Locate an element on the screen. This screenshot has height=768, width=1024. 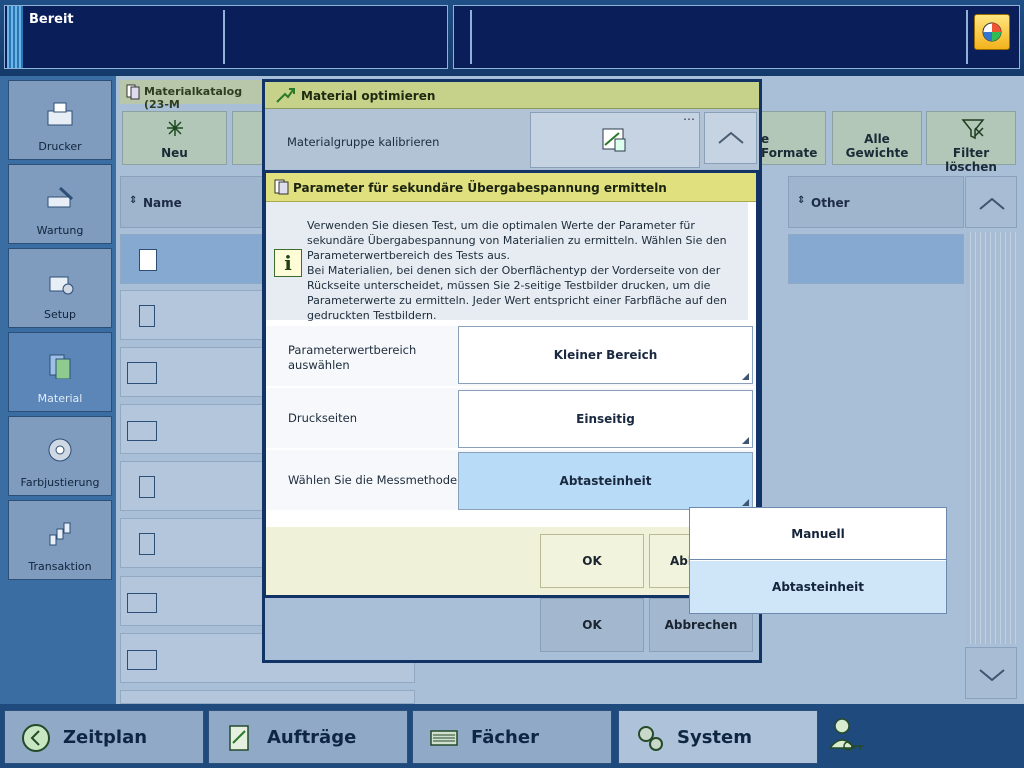
bottom-nav-system: System is located at coordinates (718, 737).